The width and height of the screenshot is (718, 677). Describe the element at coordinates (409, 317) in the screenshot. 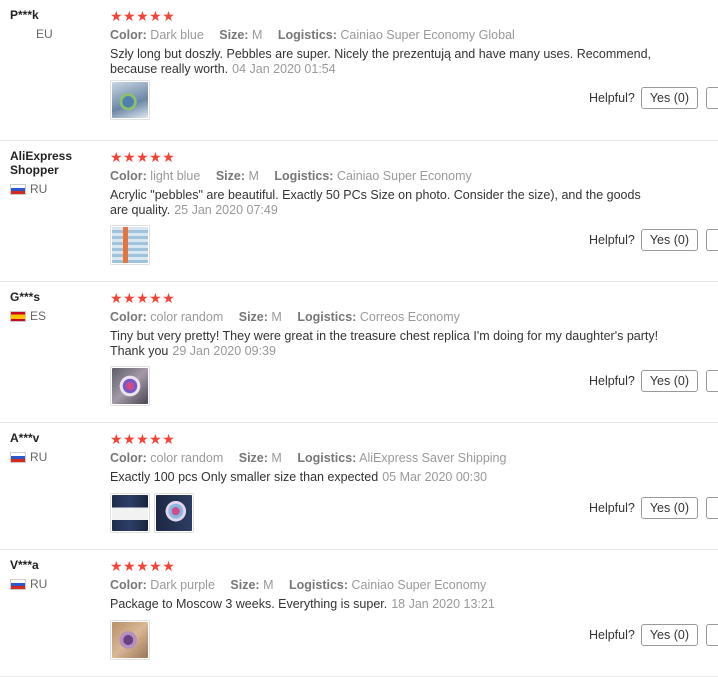

I see `logistics-value: Correos Economy` at that location.